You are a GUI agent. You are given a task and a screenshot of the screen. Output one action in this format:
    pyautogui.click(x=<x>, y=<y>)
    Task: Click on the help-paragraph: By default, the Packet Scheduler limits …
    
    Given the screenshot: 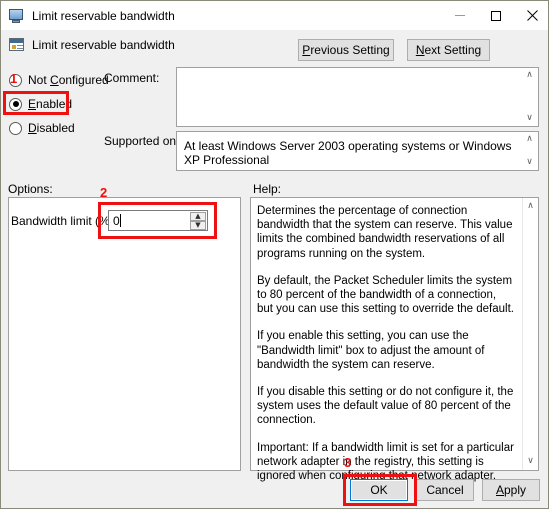 What is the action you would take?
    pyautogui.click(x=385, y=295)
    